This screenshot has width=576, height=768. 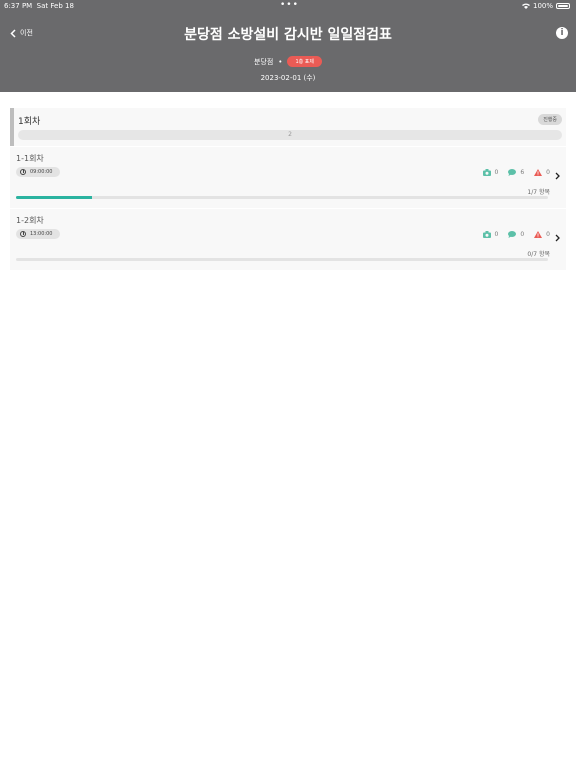 I want to click on round-progress-bar: 2, so click(x=290, y=135).